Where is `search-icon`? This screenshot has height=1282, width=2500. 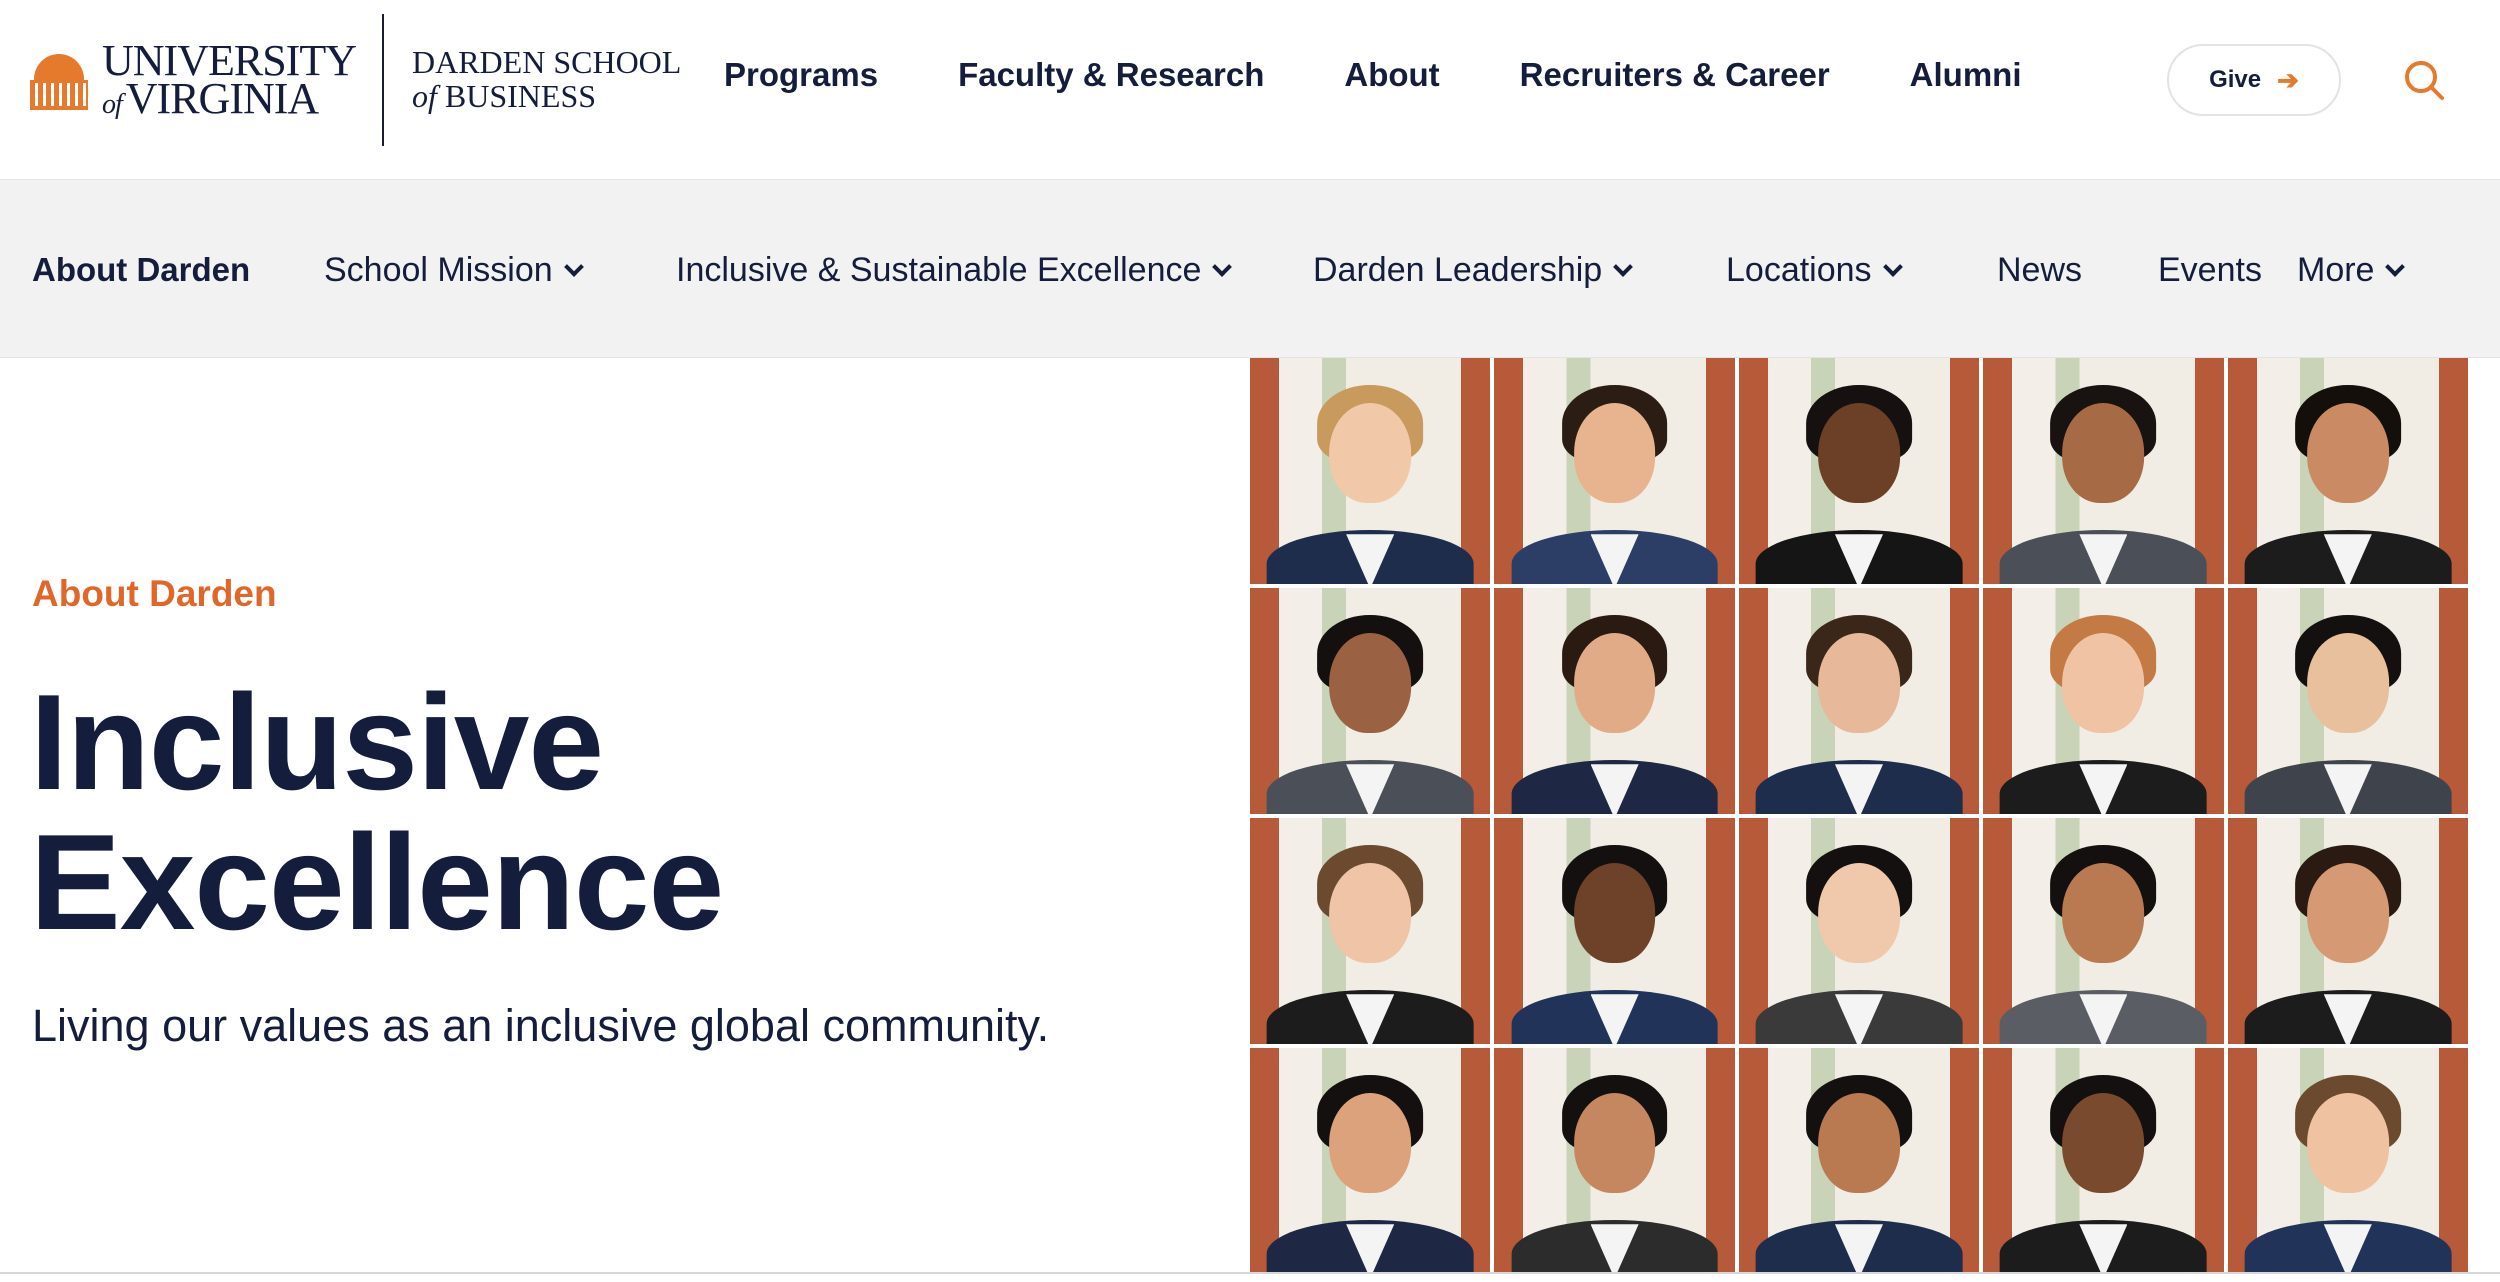 search-icon is located at coordinates (2424, 80).